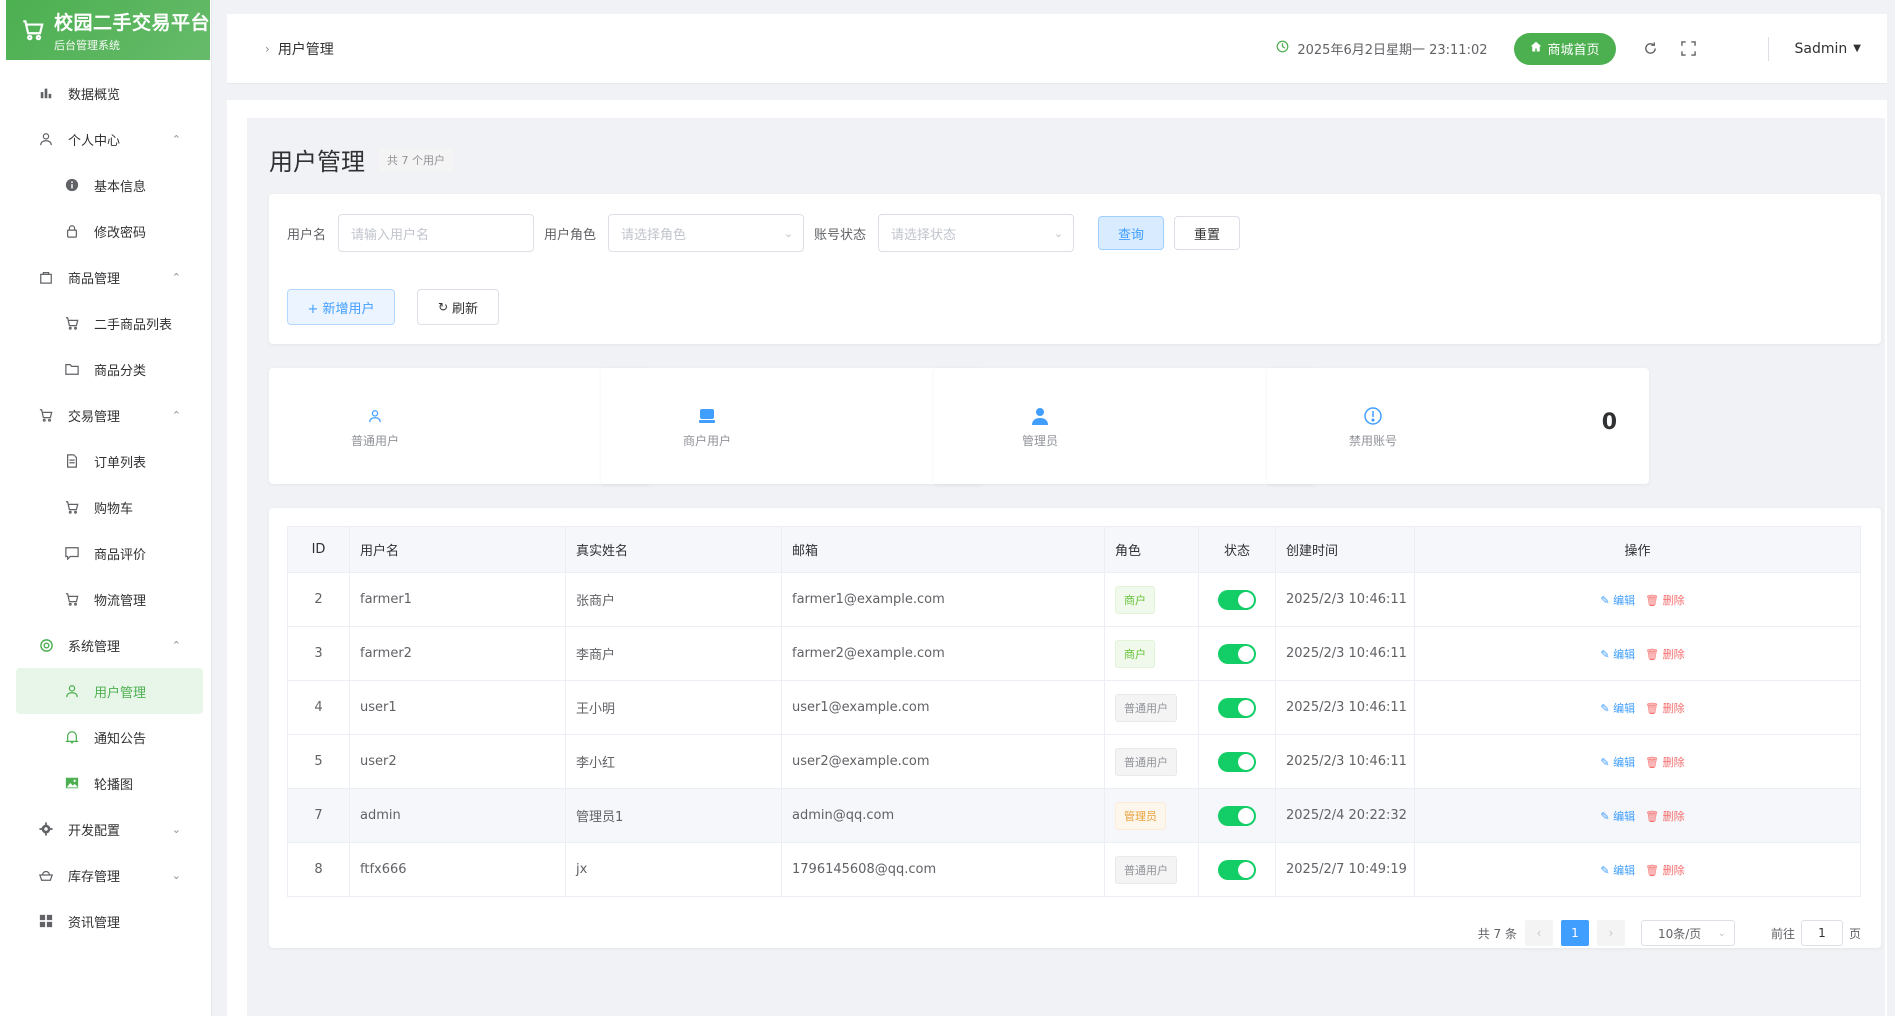 This screenshot has width=1895, height=1016. What do you see at coordinates (267, 48) in the screenshot?
I see `chevron-right-icon: ›` at bounding box center [267, 48].